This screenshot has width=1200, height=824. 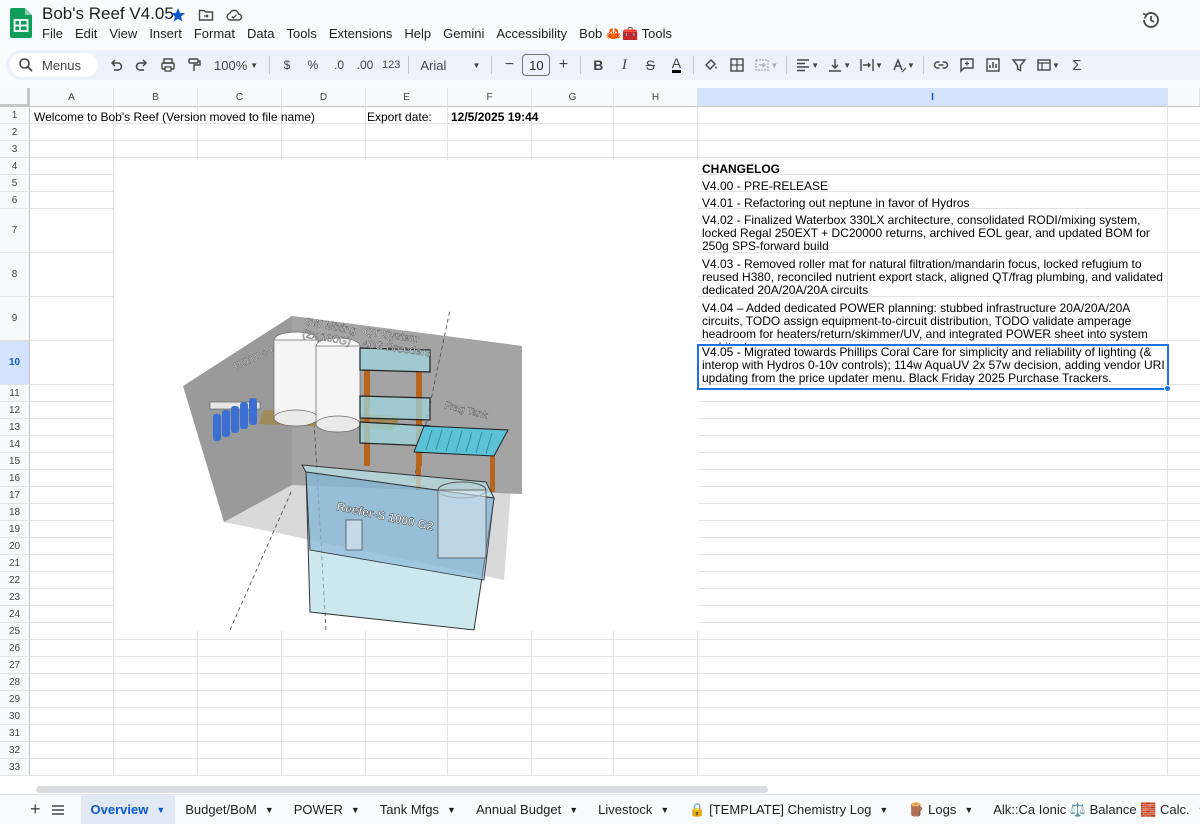 I want to click on menu-file: File, so click(x=52, y=34).